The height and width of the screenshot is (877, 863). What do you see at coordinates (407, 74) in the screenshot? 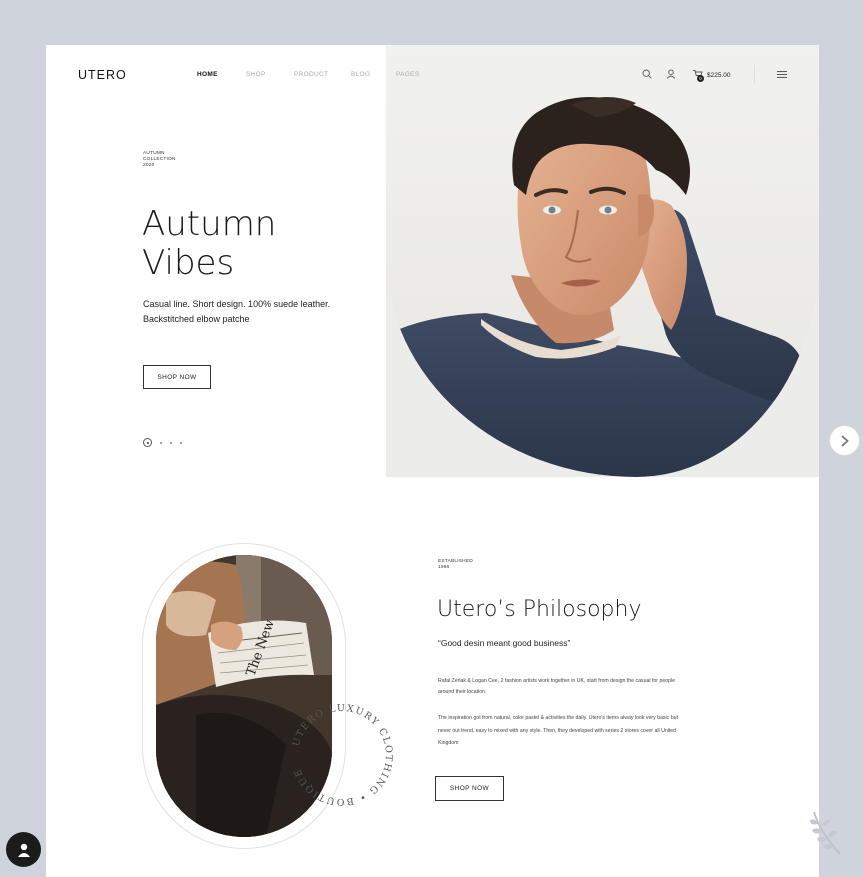
I see `nav-item-pages: PAGES` at bounding box center [407, 74].